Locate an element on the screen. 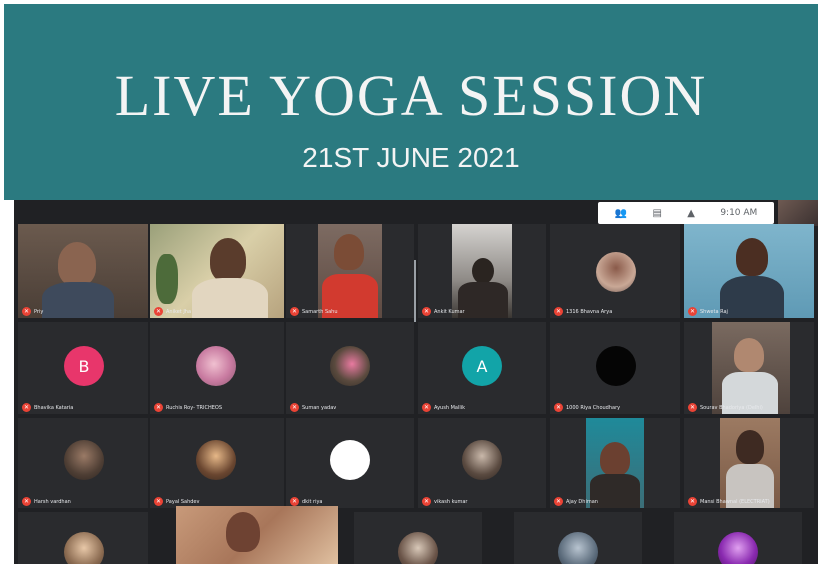 This screenshot has width=822, height=564. participant-tile: ✕ Payal Sahdev is located at coordinates (217, 463).